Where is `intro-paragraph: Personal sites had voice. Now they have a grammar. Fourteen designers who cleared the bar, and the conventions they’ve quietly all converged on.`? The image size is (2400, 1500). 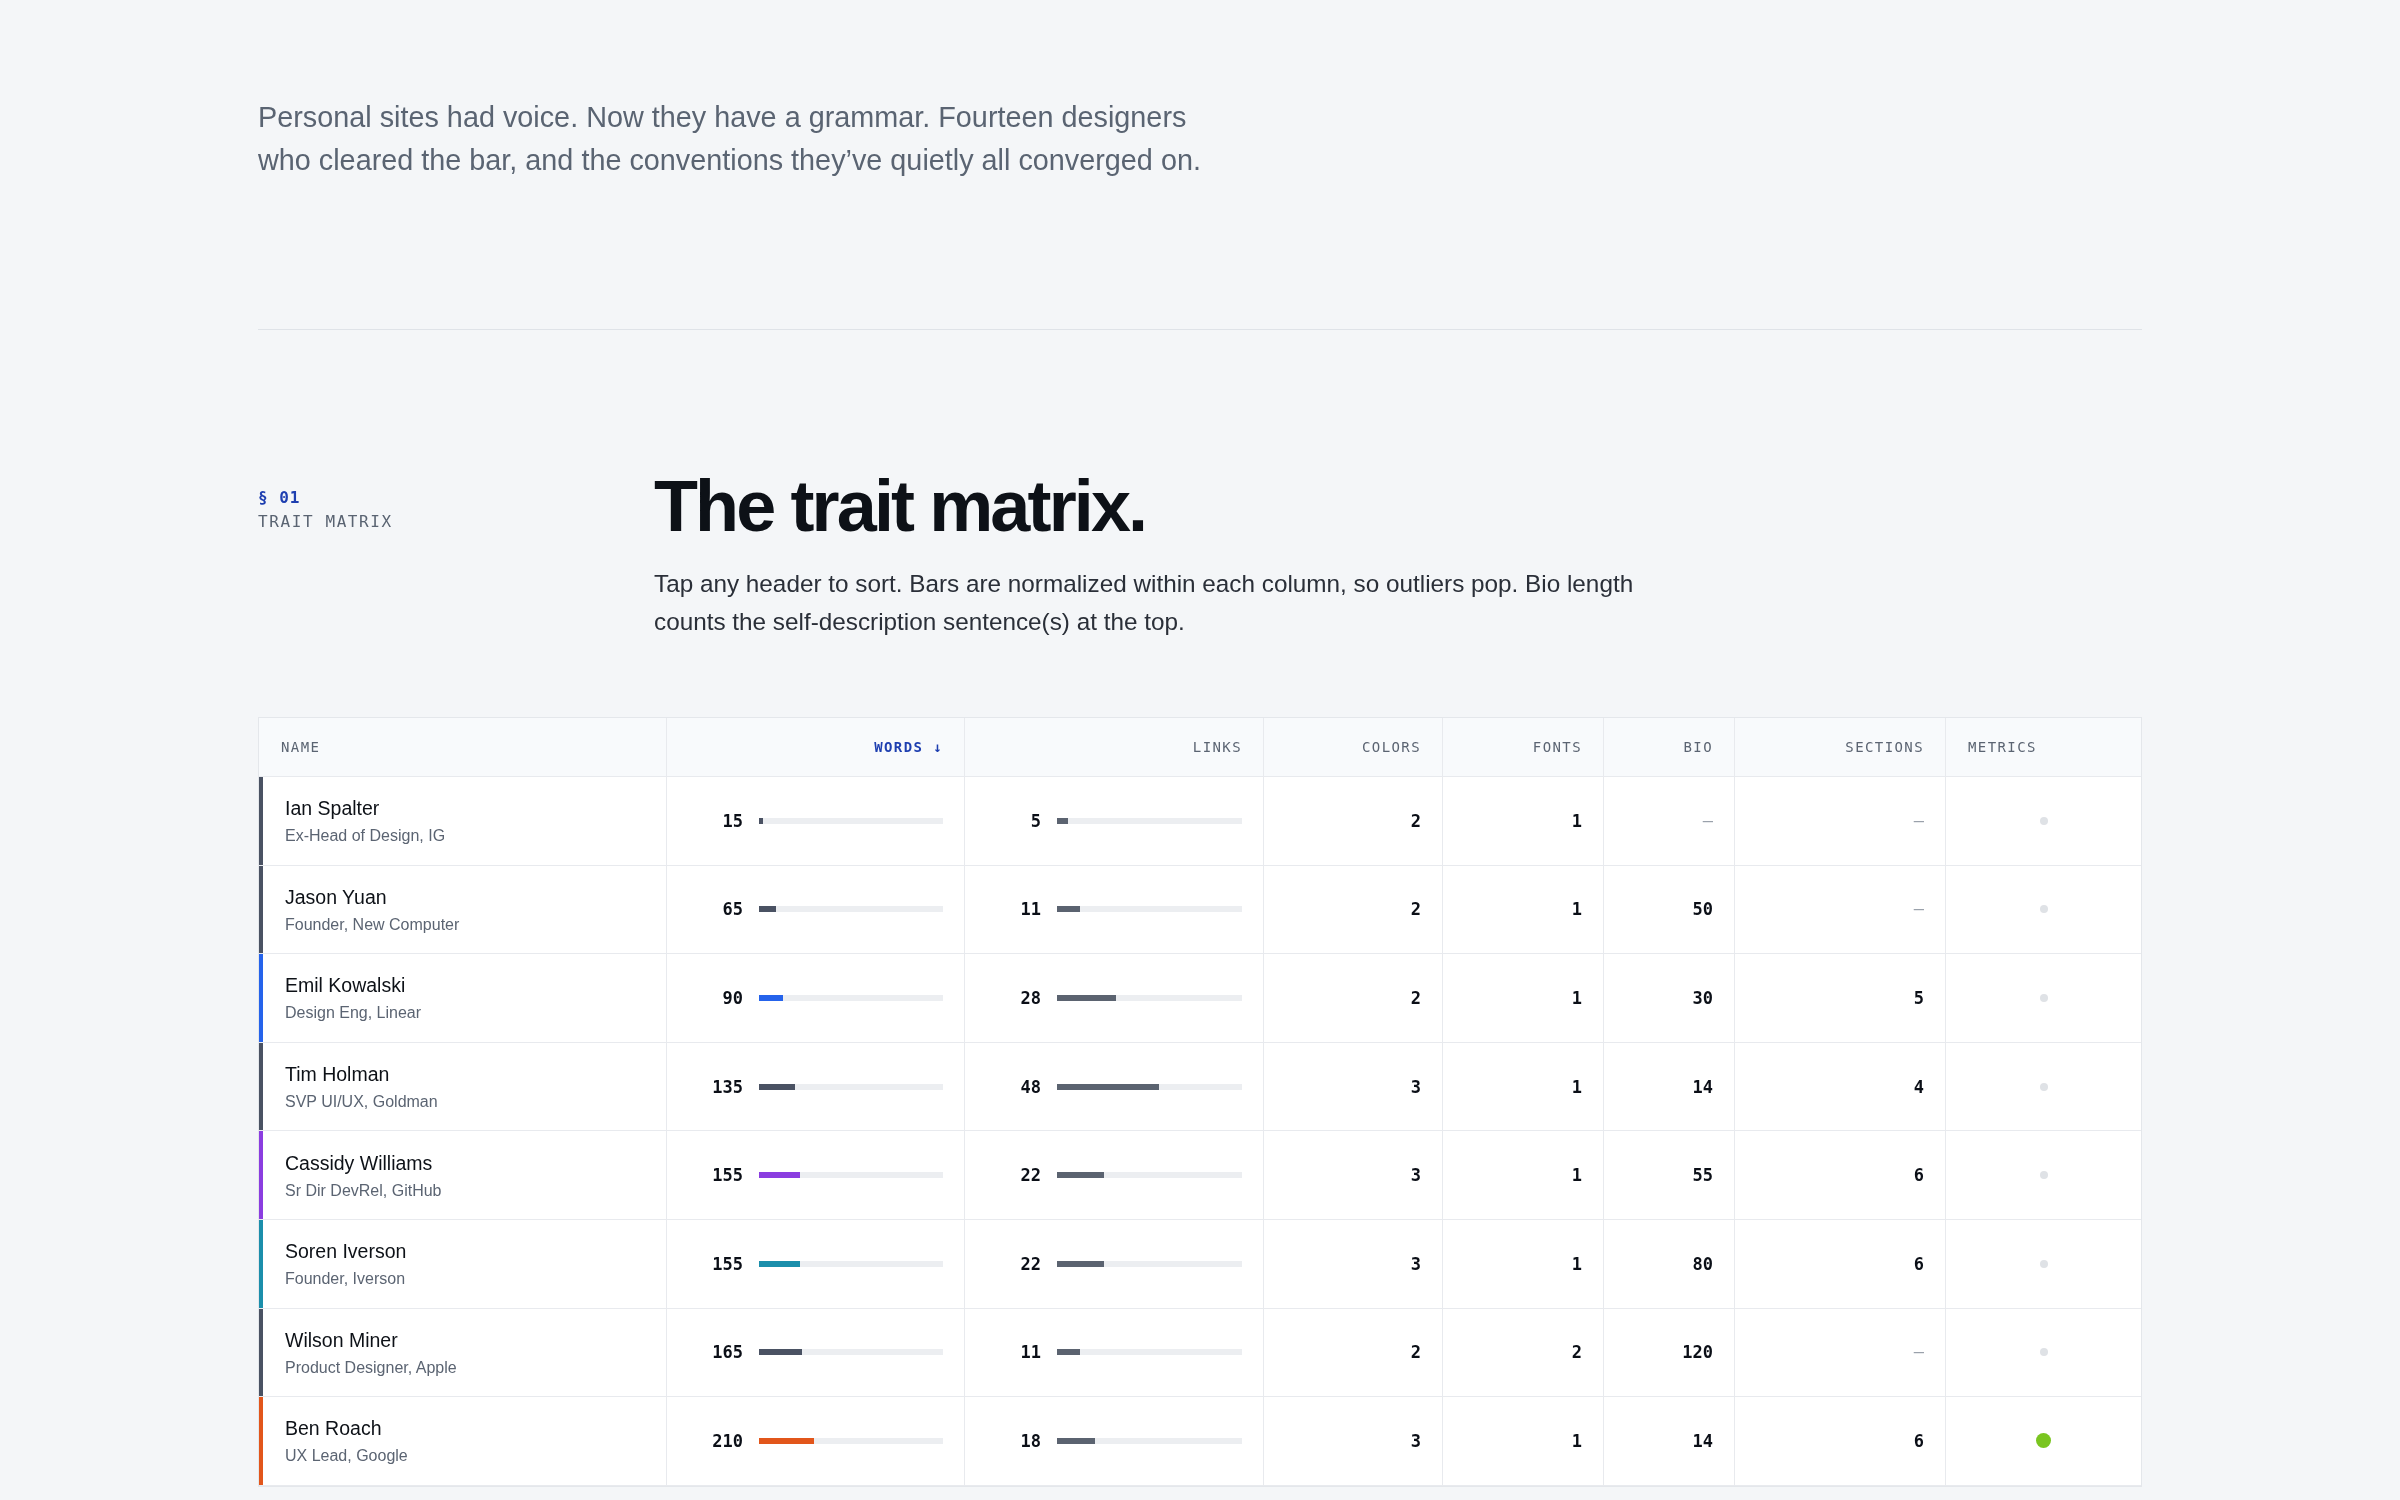
intro-paragraph: Personal sites had voice. Now they have a grammar. Fourteen designers who cleared the bar, and the conventions they’ve quietly all converged on. is located at coordinates (729, 139).